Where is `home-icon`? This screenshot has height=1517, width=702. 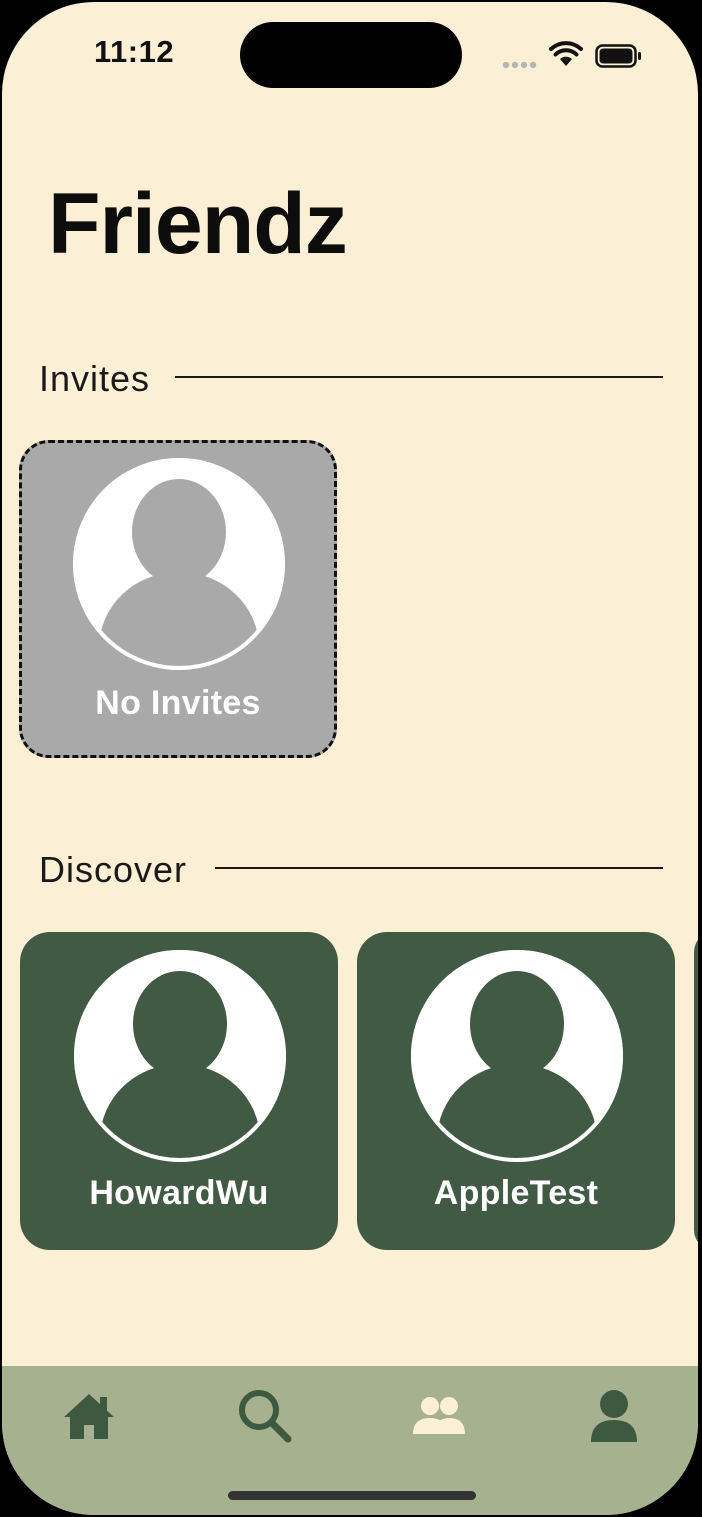 home-icon is located at coordinates (89, 1416).